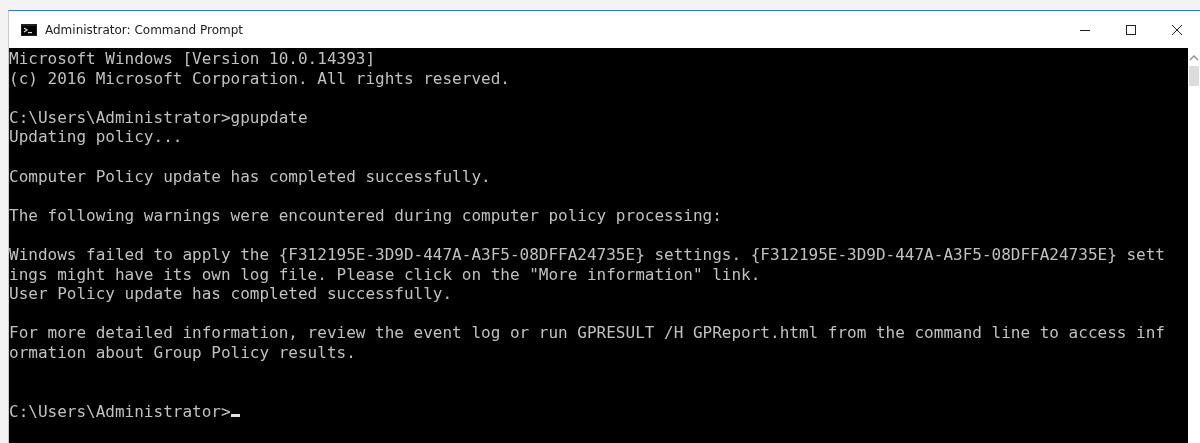 This screenshot has width=1200, height=443. What do you see at coordinates (1194, 76) in the screenshot?
I see `scrollbar-thumb` at bounding box center [1194, 76].